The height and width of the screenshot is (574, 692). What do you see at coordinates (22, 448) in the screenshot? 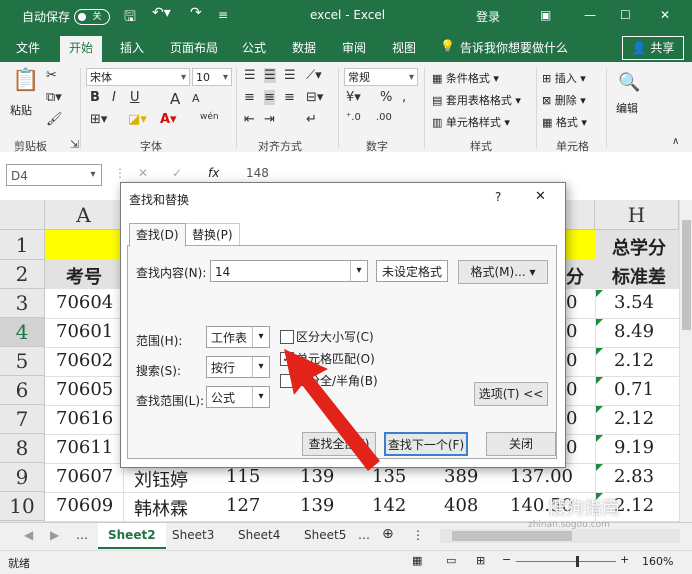
I see `row-header: 8` at bounding box center [22, 448].